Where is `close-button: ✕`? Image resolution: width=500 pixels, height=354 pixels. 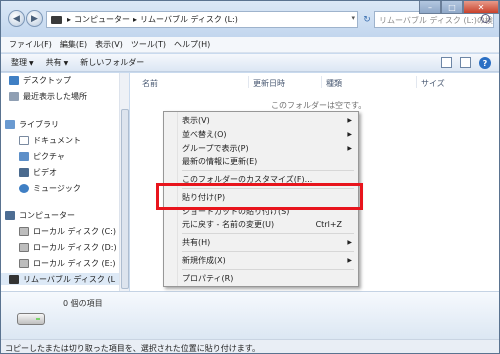
close-button: ✕ is located at coordinates (481, 7).